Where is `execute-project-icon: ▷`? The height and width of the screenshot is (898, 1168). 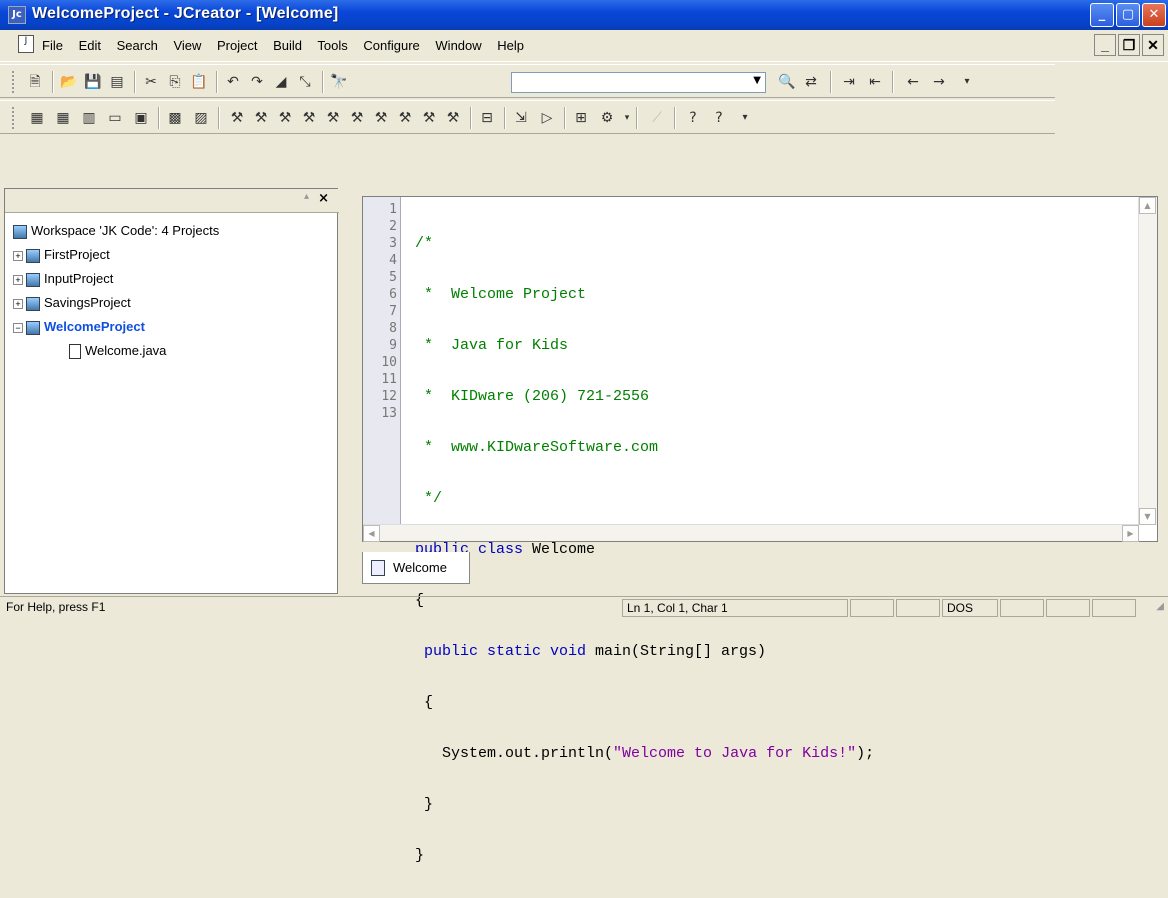 execute-project-icon: ▷ is located at coordinates (547, 118).